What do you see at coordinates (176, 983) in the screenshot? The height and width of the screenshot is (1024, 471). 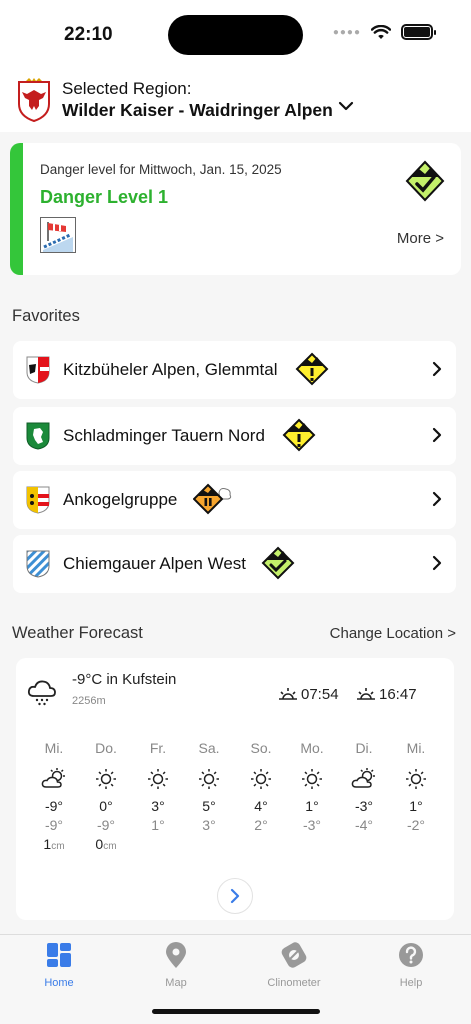 I see `tab-label: Map` at bounding box center [176, 983].